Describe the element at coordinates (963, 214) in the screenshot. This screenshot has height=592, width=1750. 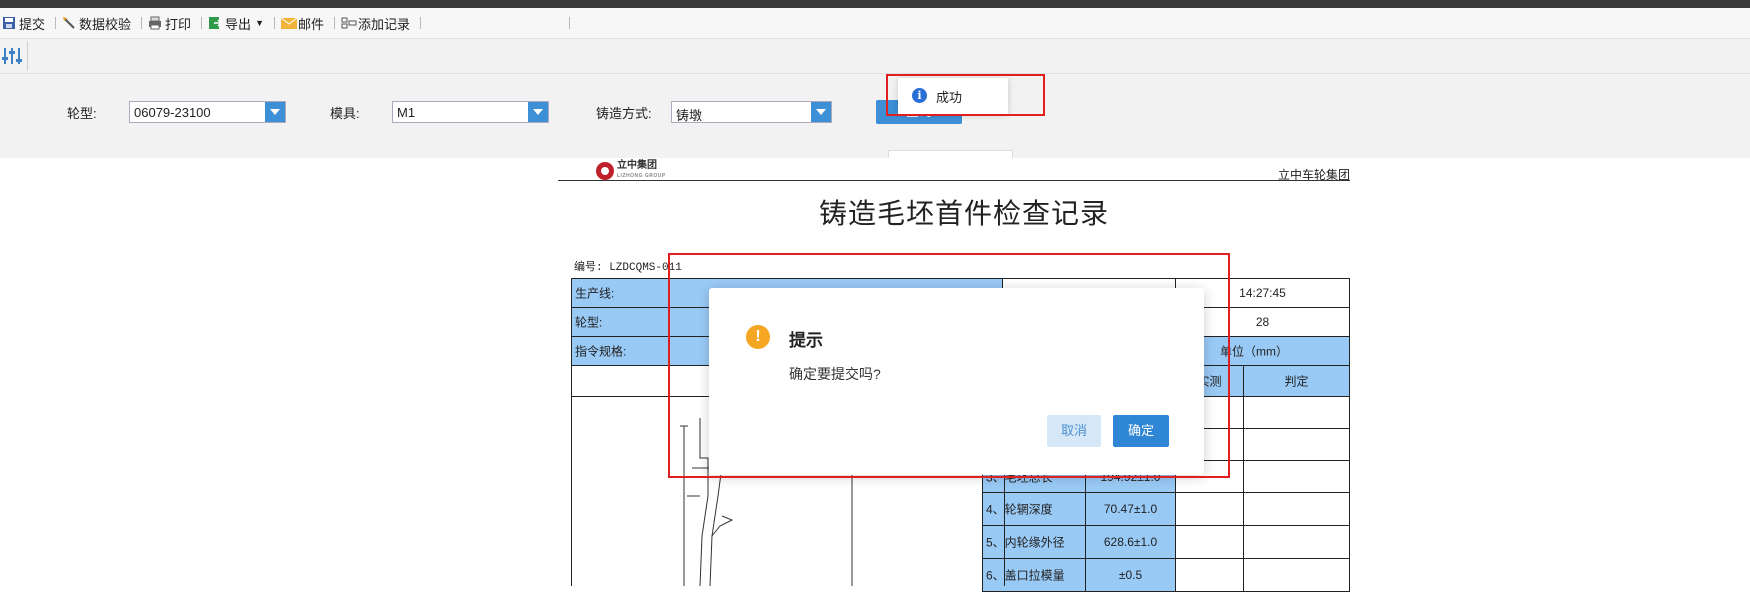
I see `document-title: 铸造毛坯首件检查记录` at that location.